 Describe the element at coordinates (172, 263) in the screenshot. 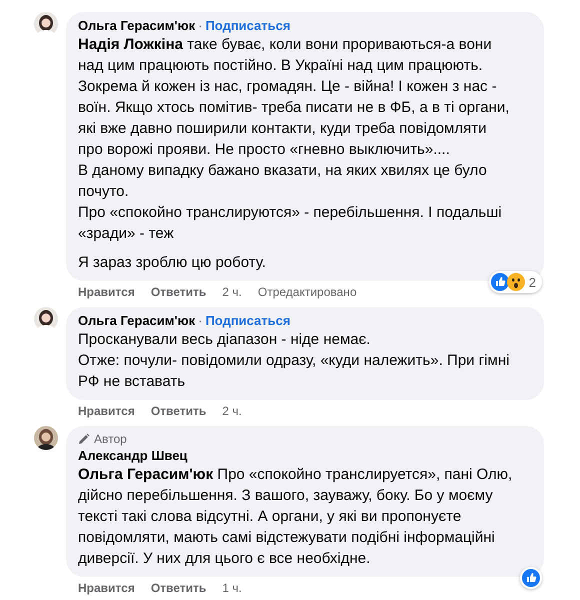

I see `comment-text: Я зараз зроблю цю роботу.` at that location.